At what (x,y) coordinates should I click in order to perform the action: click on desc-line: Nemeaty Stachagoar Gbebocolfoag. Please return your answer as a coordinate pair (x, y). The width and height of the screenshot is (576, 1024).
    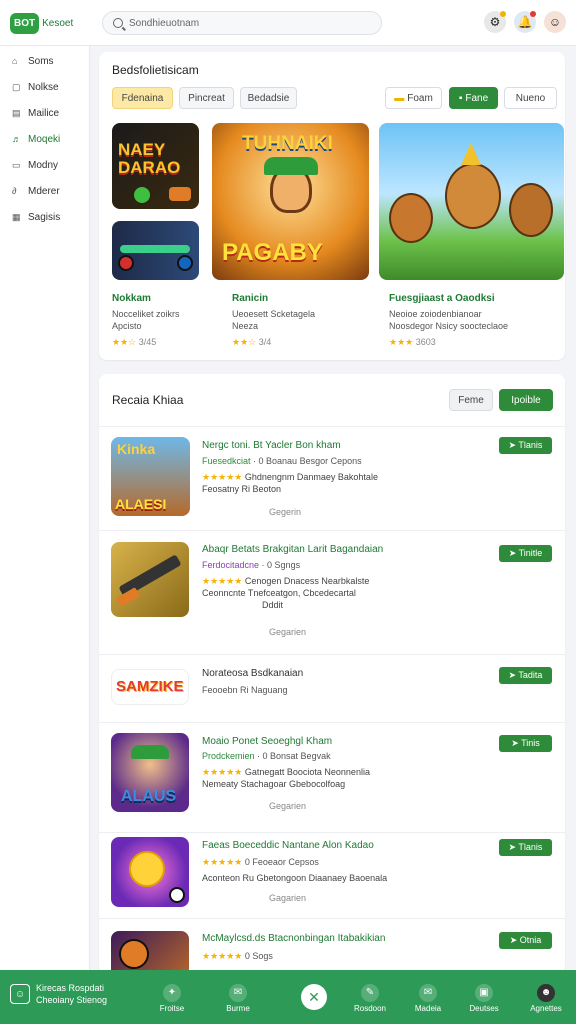
    Looking at the image, I should click on (274, 784).